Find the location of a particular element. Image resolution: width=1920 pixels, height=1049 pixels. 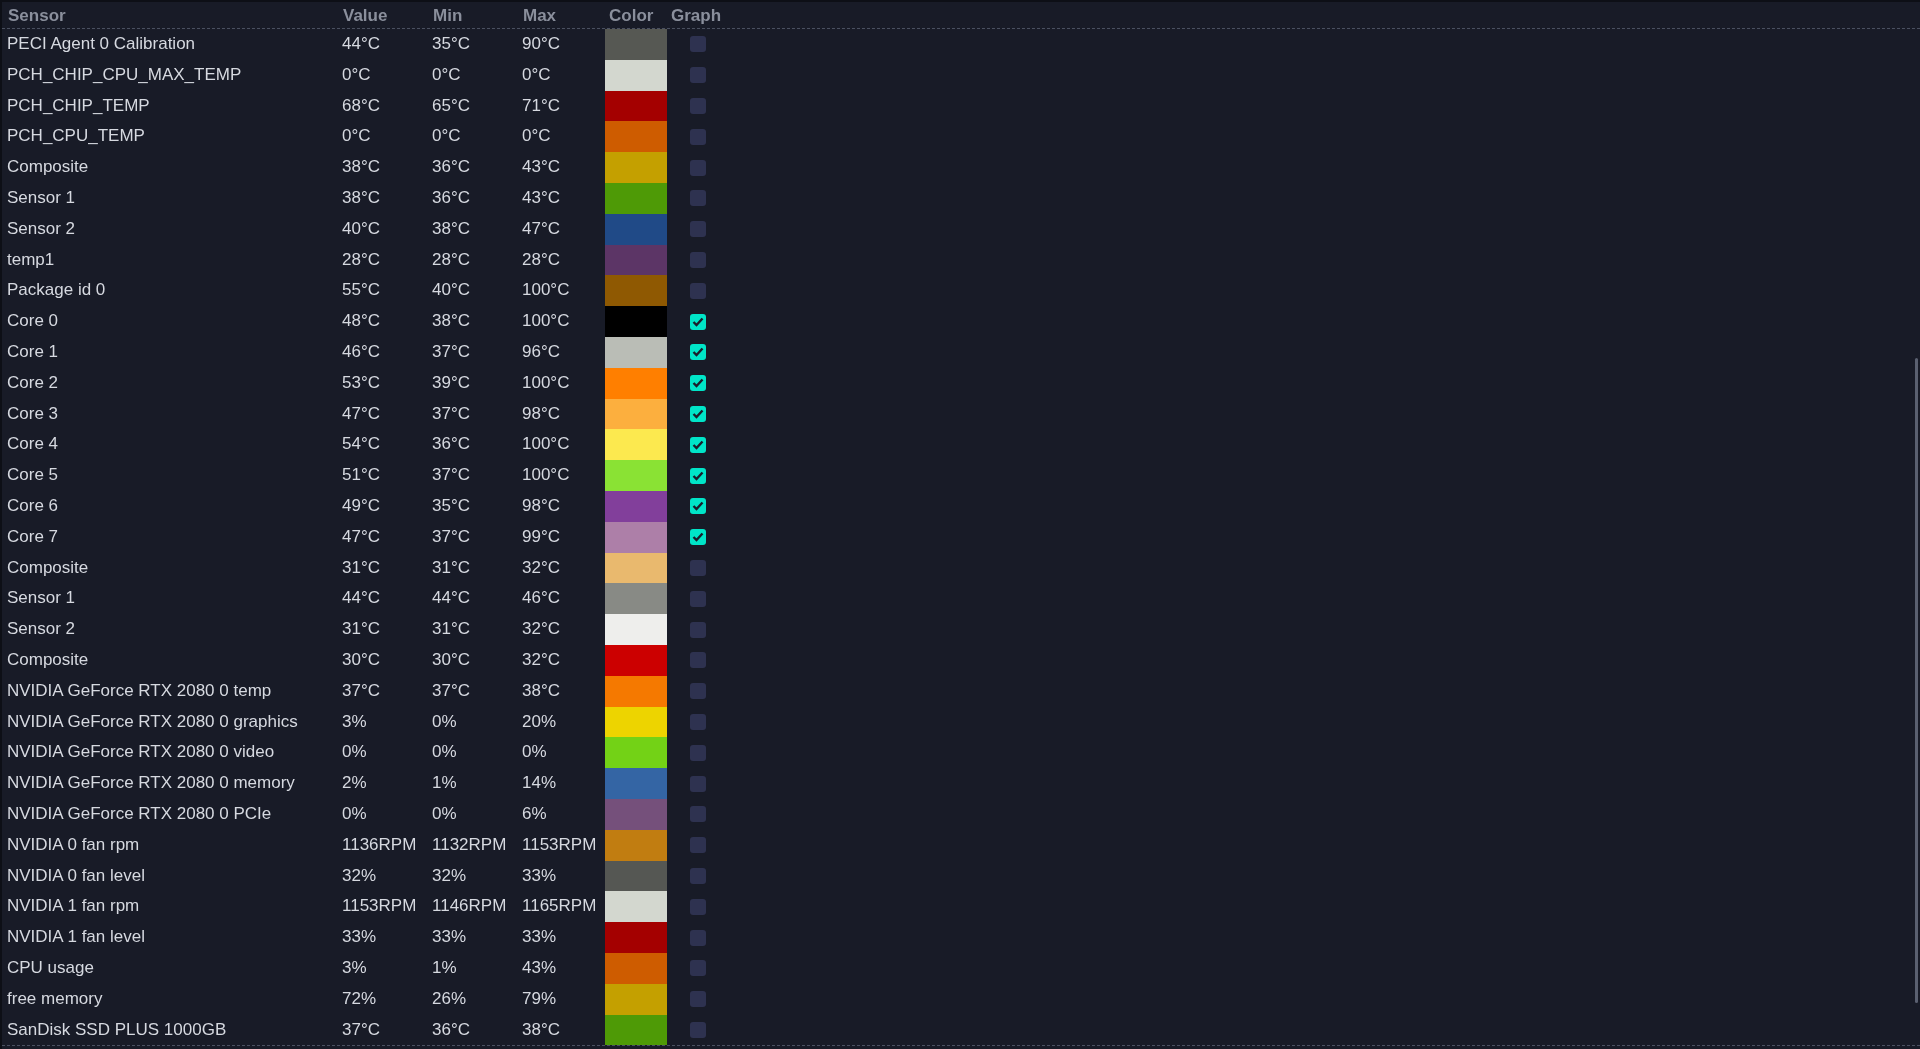

sensor-reading: 14% is located at coordinates (539, 783).